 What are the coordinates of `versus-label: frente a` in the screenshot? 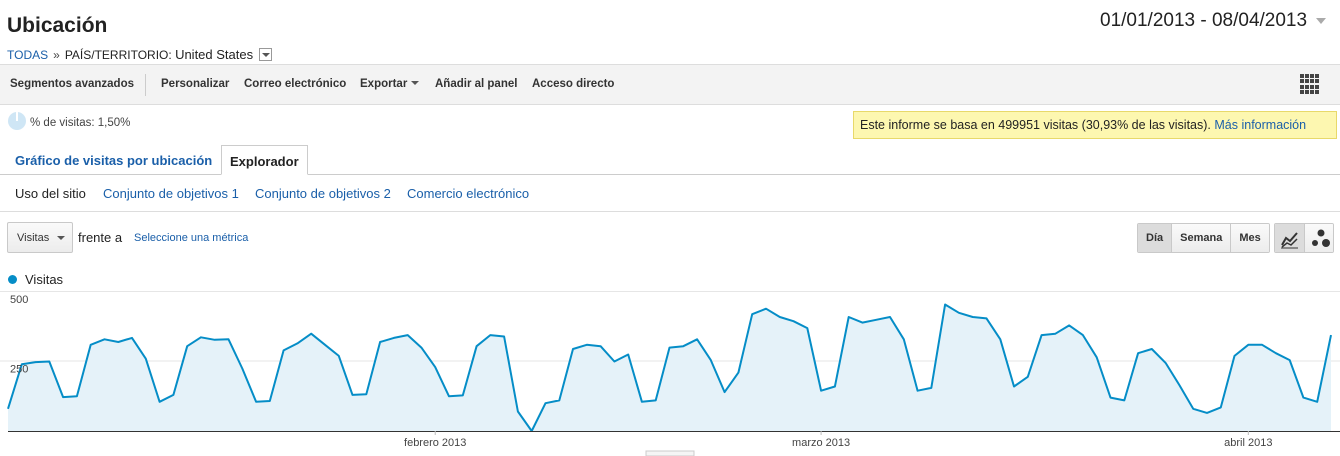 It's located at (100, 237).